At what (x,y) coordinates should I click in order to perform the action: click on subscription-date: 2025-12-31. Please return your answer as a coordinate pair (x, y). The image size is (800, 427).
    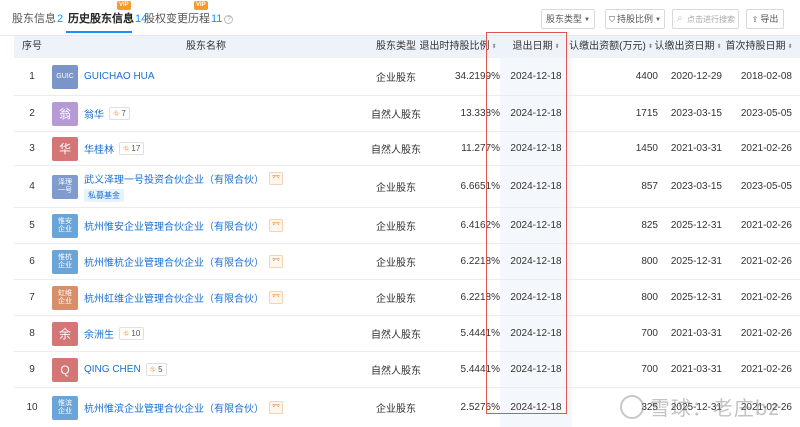
    Looking at the image, I should click on (696, 225).